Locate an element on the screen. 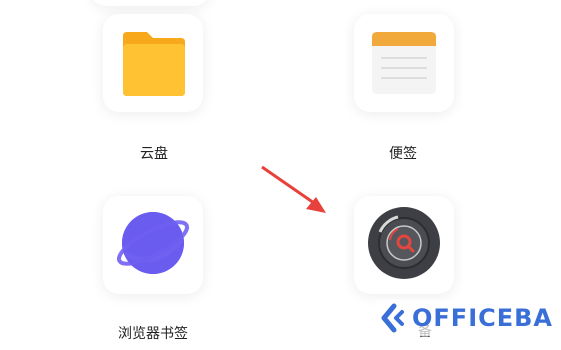 This screenshot has height=350, width=561. app-label-browser-bookmarks: 浏览器书签 is located at coordinates (153, 334).